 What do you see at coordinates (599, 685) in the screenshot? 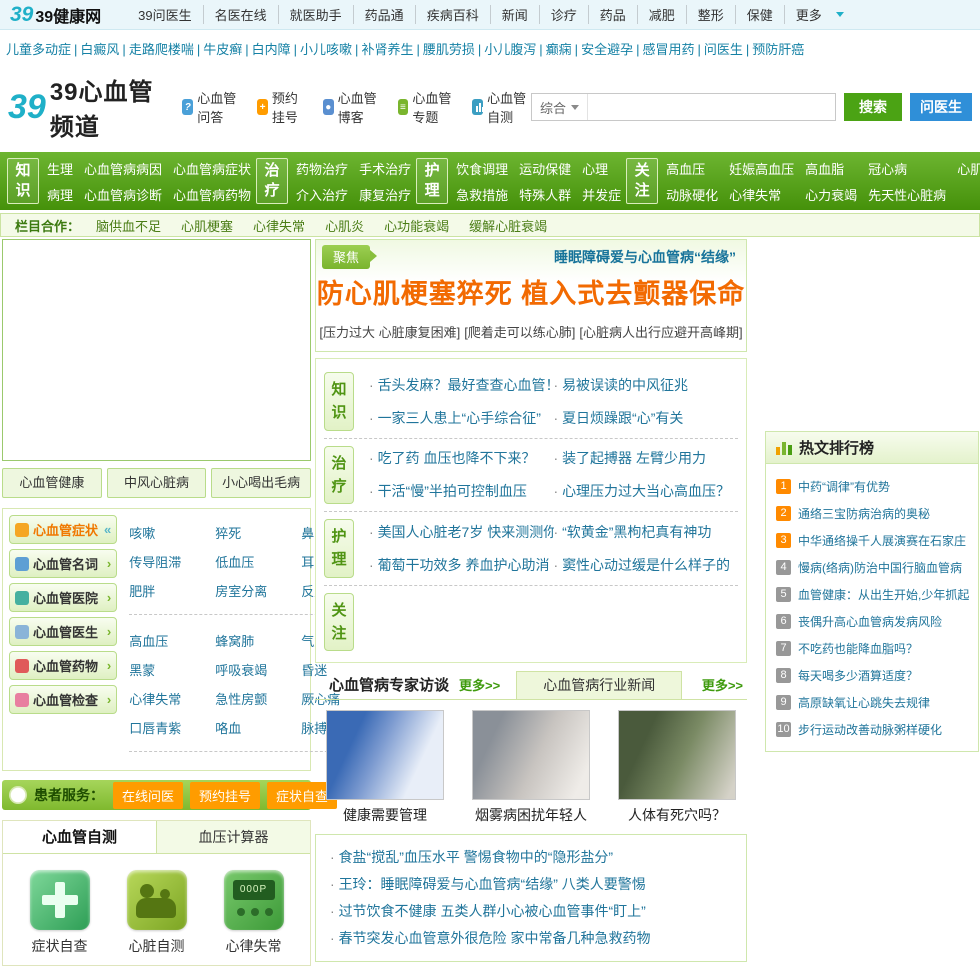
I see `tab-industry-news: 心血管病行业新闻` at bounding box center [599, 685].